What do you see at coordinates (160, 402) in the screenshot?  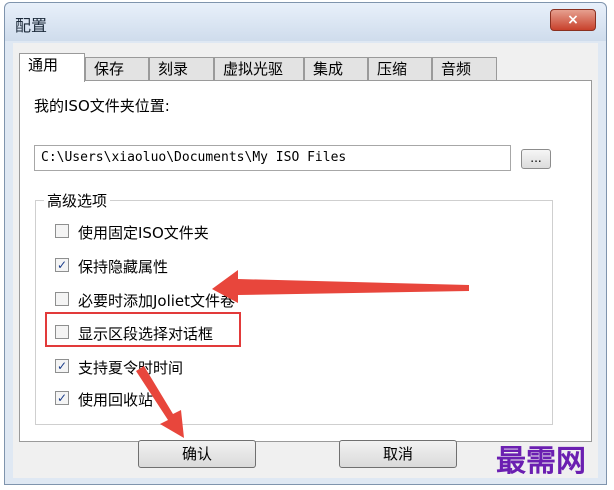 I see `arrow-to-ok-button` at bounding box center [160, 402].